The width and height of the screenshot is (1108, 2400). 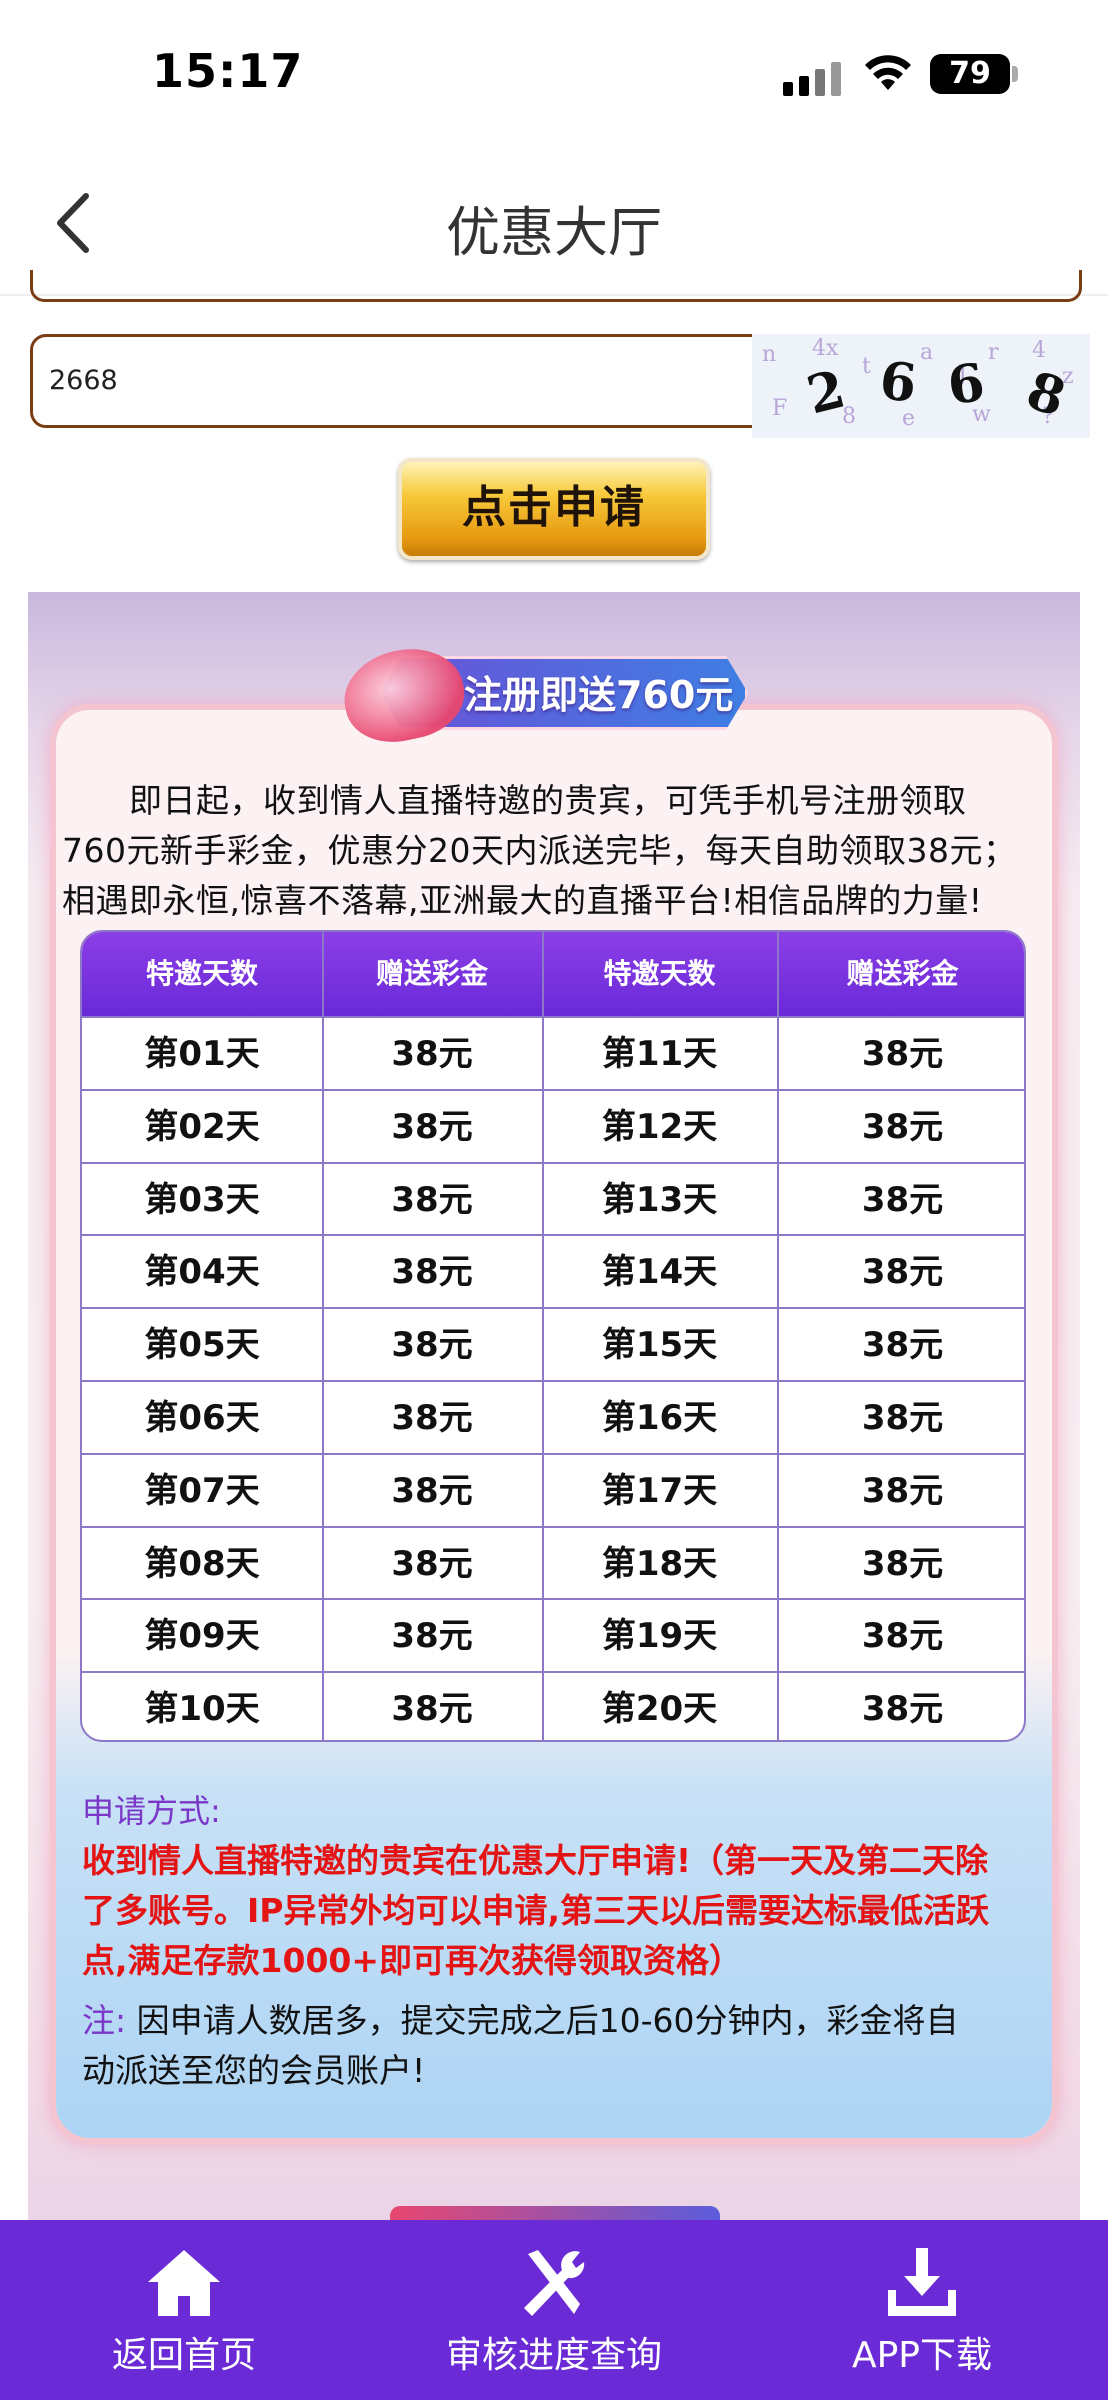 What do you see at coordinates (553, 1198) in the screenshot?
I see `table-row: 第03天 38元 第13天 38元` at bounding box center [553, 1198].